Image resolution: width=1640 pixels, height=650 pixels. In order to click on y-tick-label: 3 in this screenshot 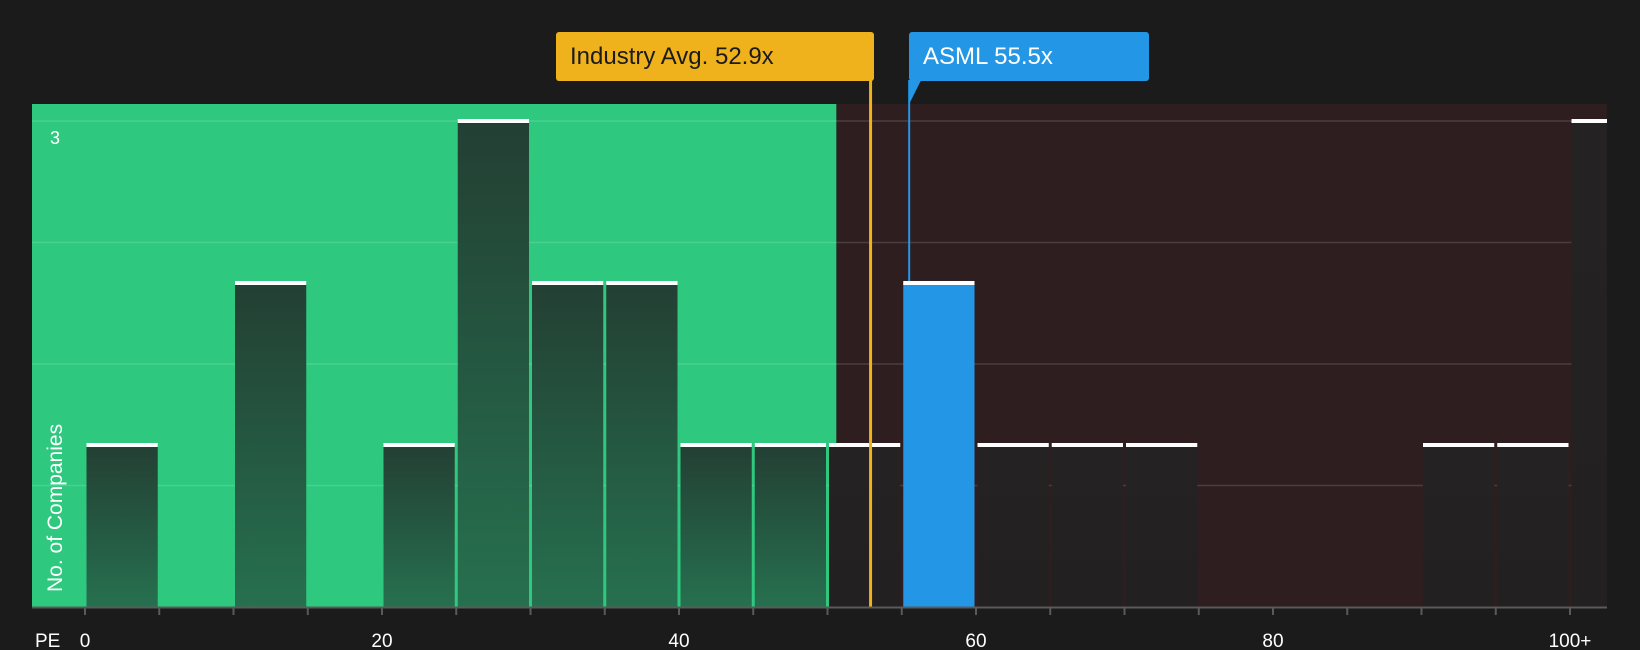, I will do `click(55, 138)`.